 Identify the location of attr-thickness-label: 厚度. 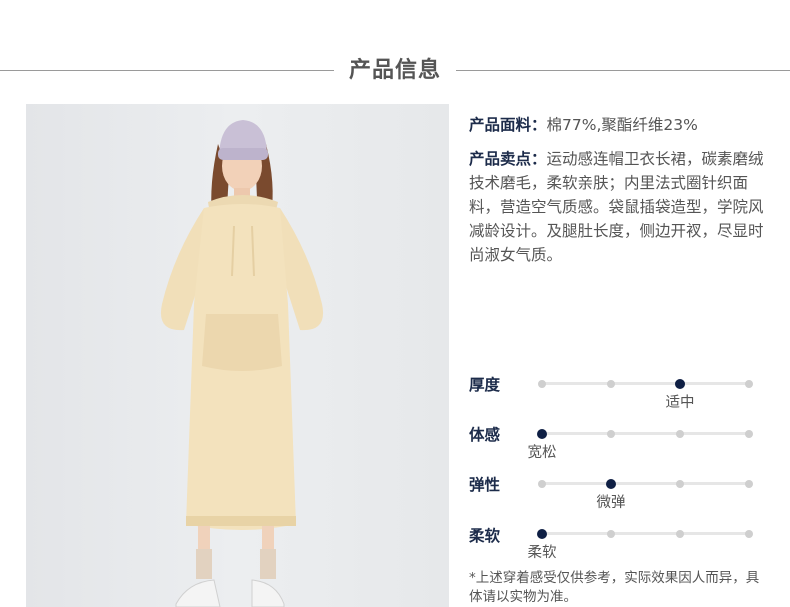
(485, 385).